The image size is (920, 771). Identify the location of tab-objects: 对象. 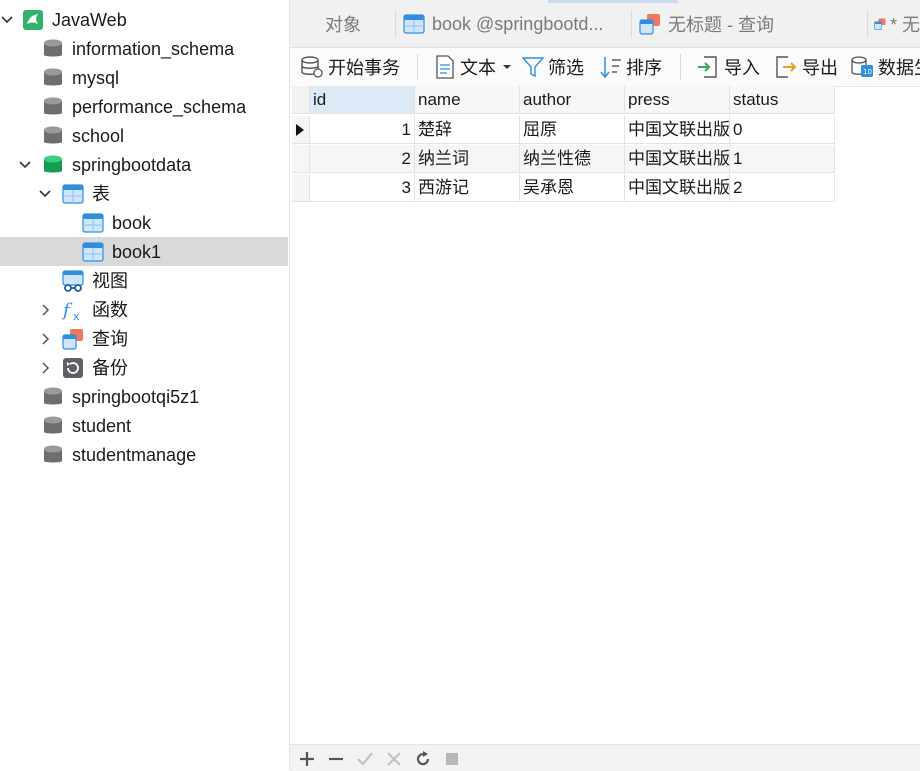
(343, 24).